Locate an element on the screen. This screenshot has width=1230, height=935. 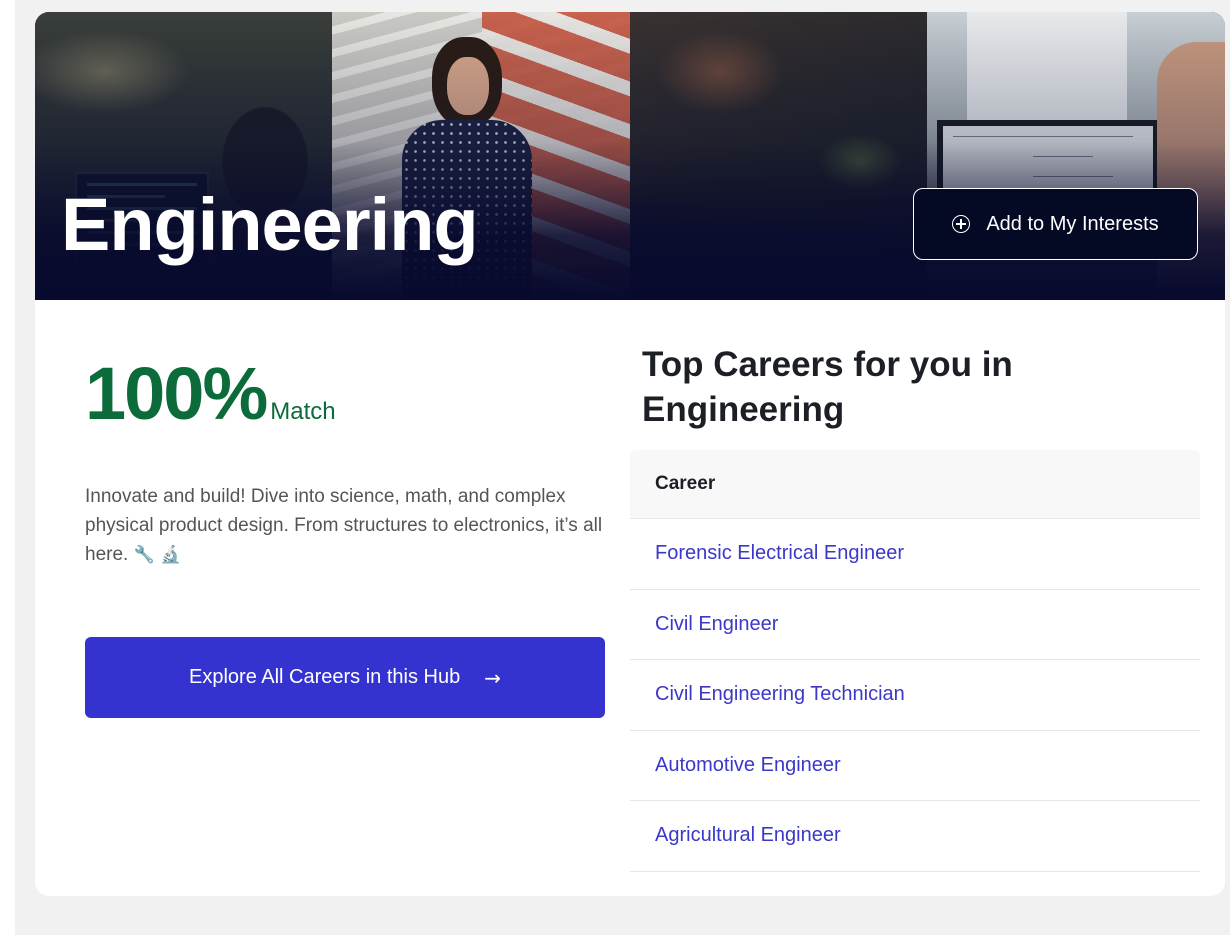
add-to-my-interests-button: Add to My Interests is located at coordinates (1055, 224).